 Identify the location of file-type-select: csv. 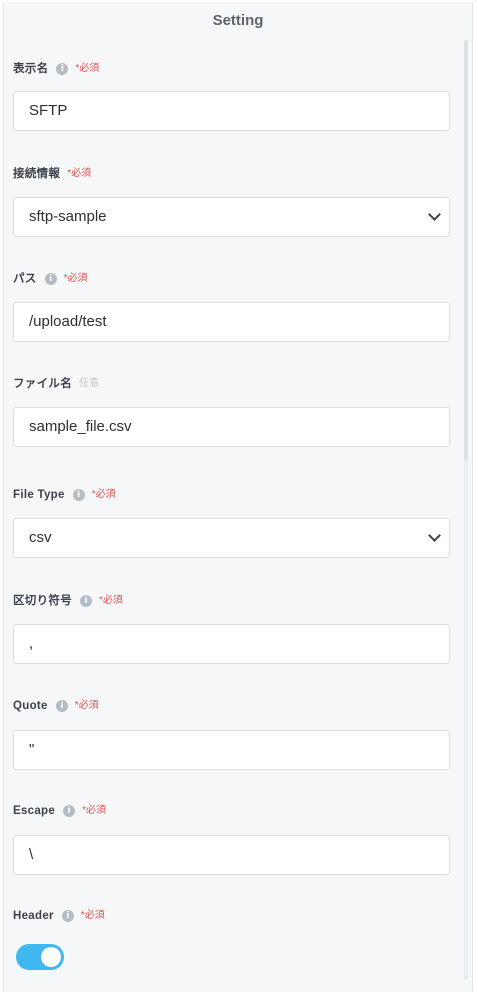
(231, 538).